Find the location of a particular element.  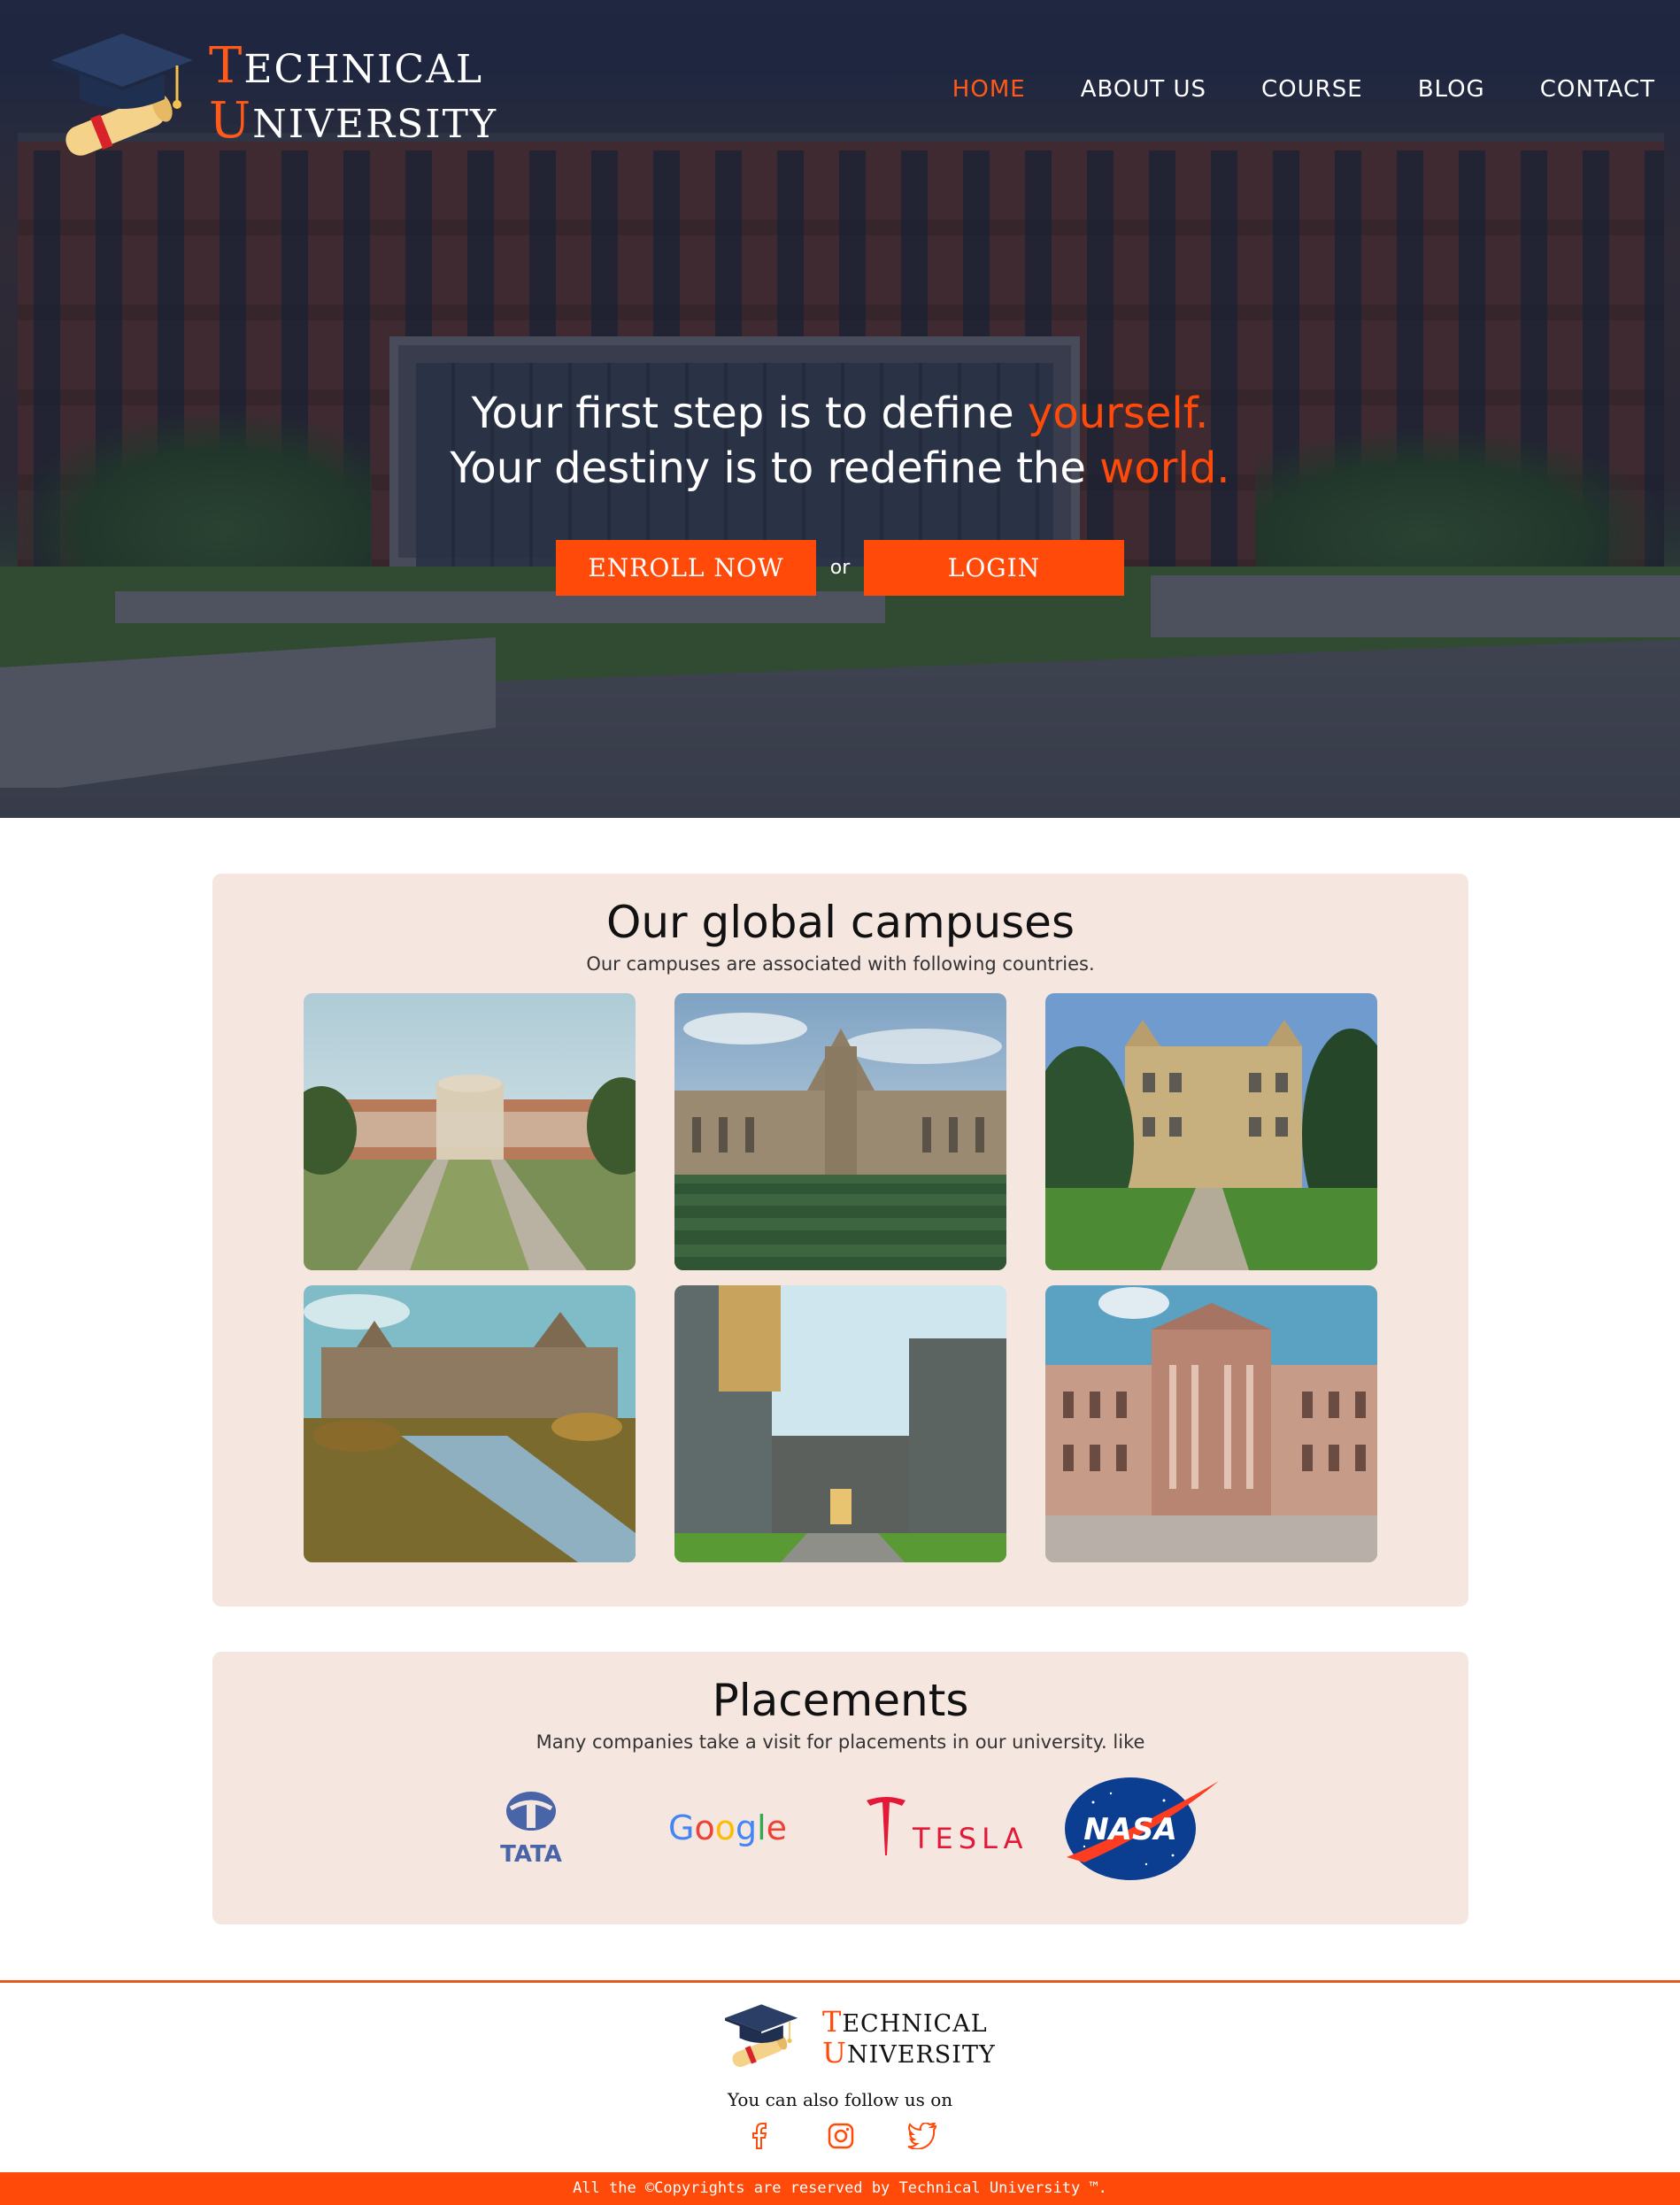

logo-word-university: NIVERSITY is located at coordinates (375, 124).